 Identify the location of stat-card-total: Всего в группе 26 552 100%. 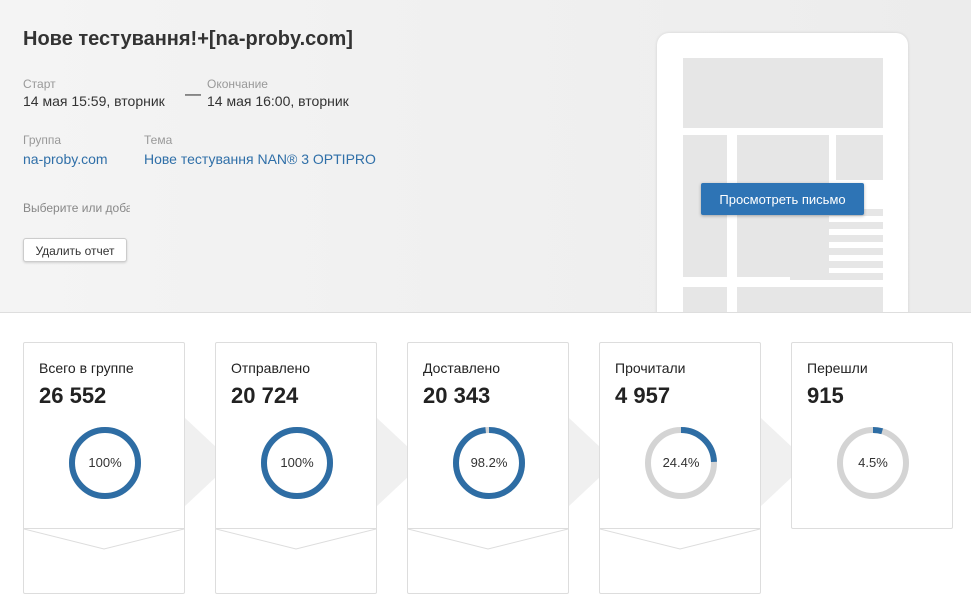
(104, 468).